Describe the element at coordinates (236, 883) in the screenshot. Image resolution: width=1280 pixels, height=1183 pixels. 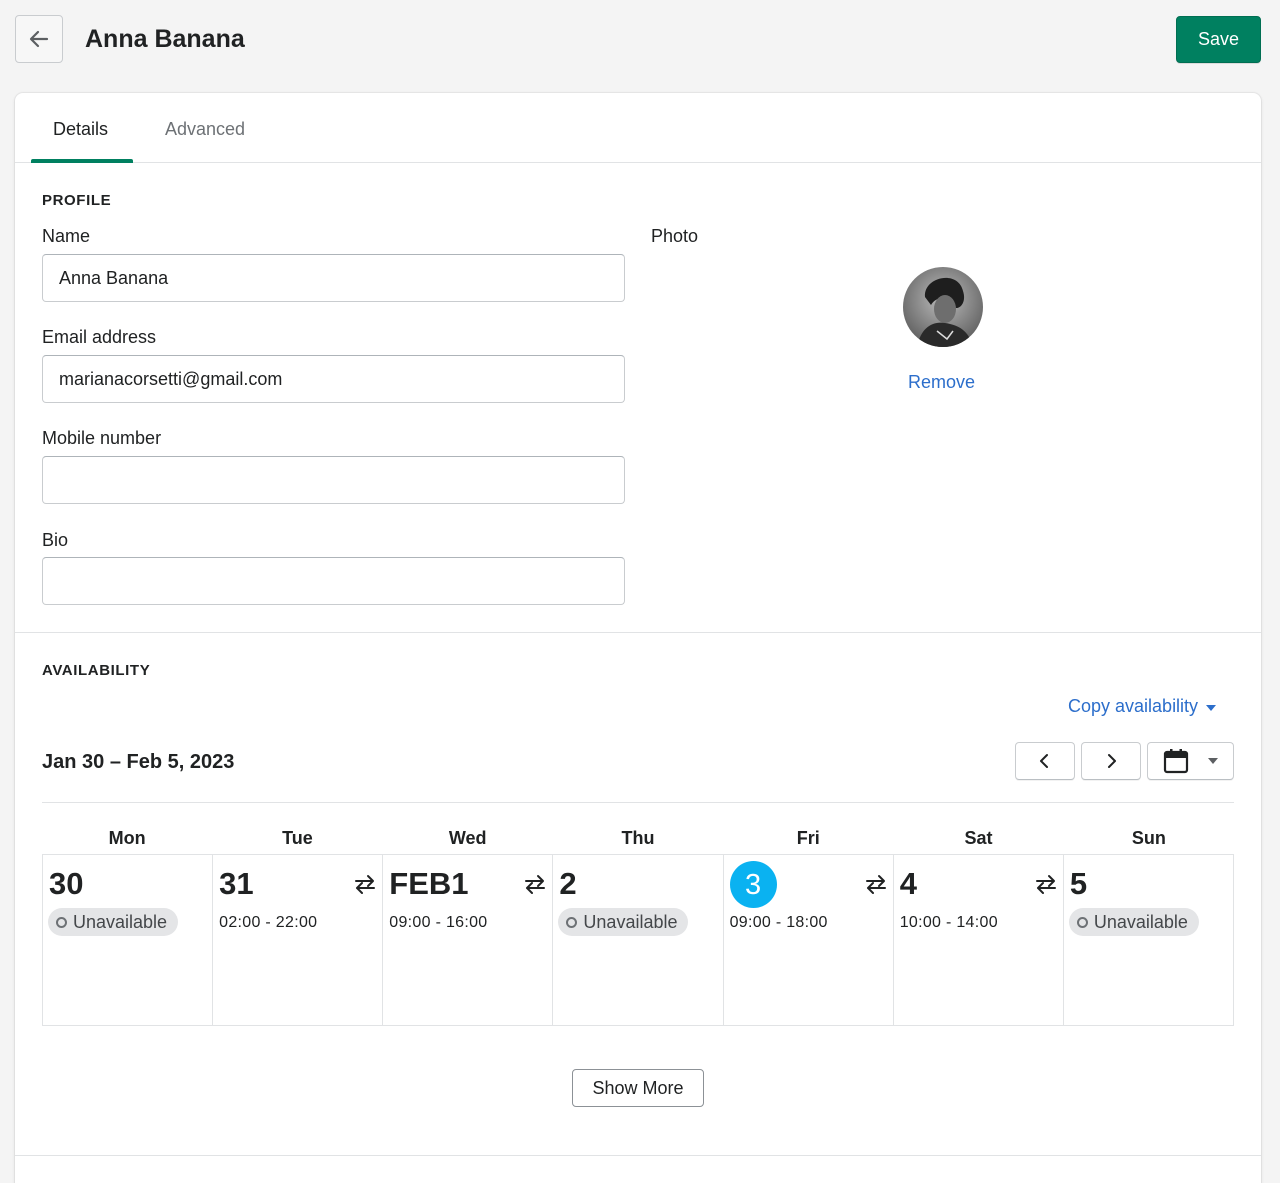
I see `day-number: 31` at that location.